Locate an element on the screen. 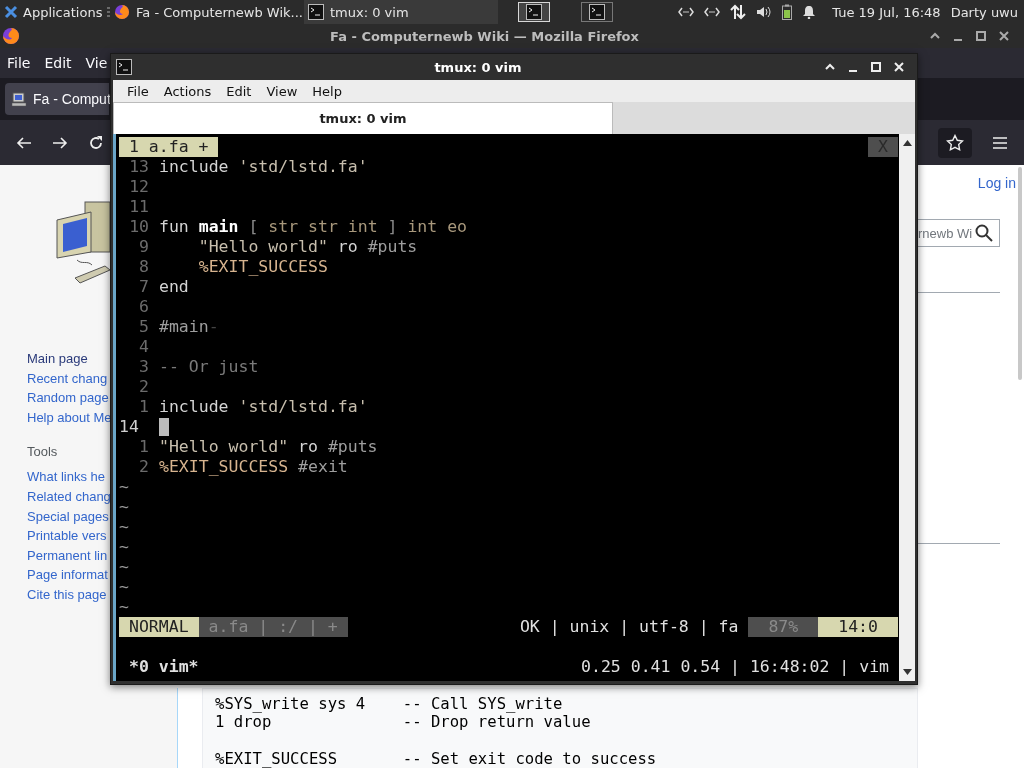 This screenshot has width=1024, height=768. reload-icon is located at coordinates (96, 142).